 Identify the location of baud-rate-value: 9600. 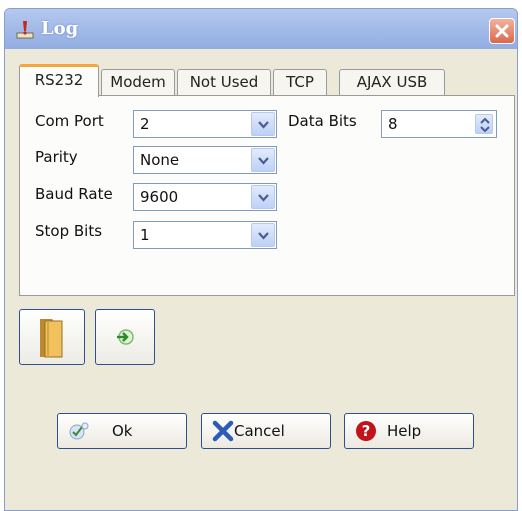
(159, 197).